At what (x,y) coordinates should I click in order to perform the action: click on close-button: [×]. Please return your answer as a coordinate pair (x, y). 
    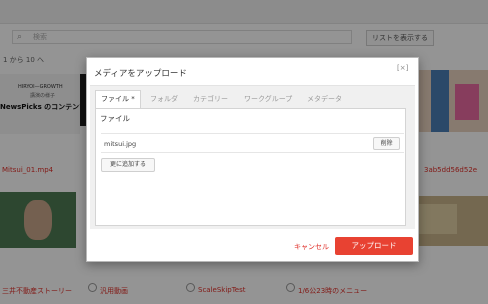
    Looking at the image, I should click on (402, 68).